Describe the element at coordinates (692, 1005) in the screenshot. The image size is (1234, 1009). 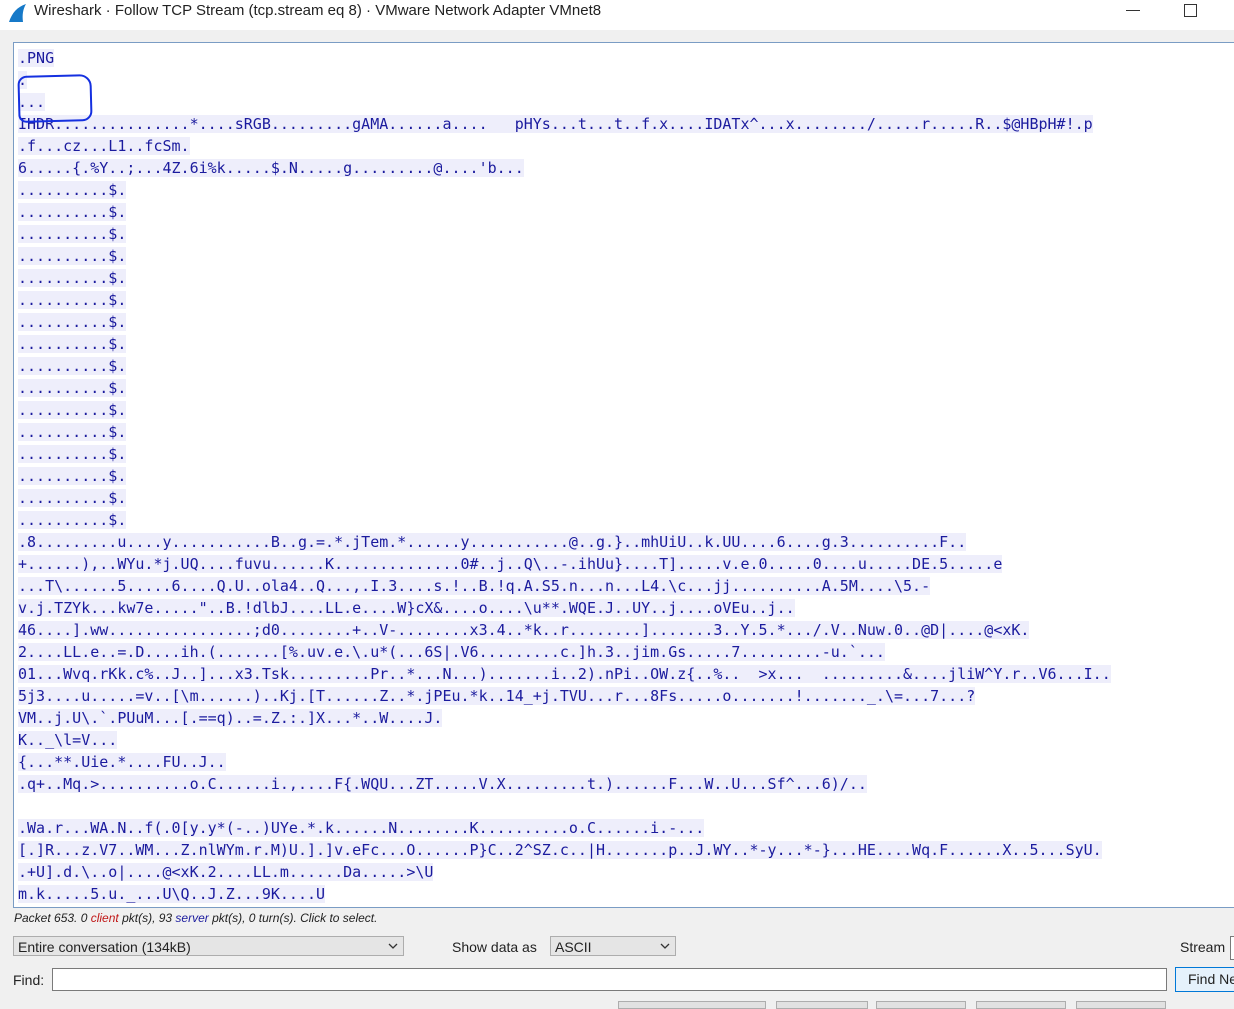
I see `filter-out-button` at that location.